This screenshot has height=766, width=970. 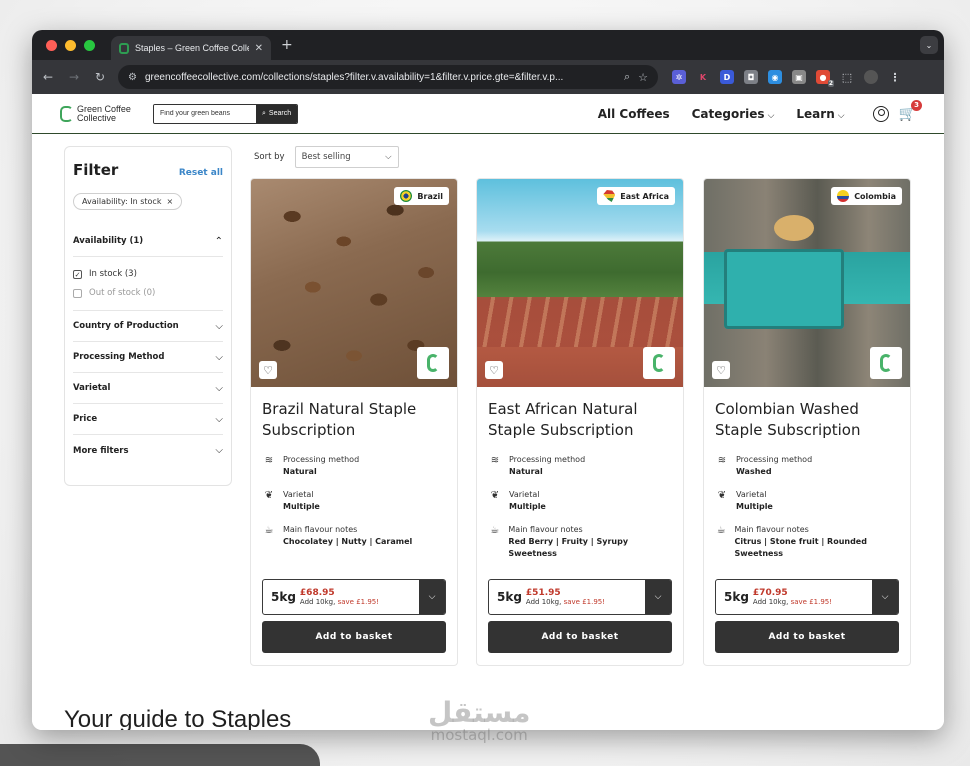 What do you see at coordinates (85, 419) in the screenshot?
I see `facet-label: Price` at bounding box center [85, 419].